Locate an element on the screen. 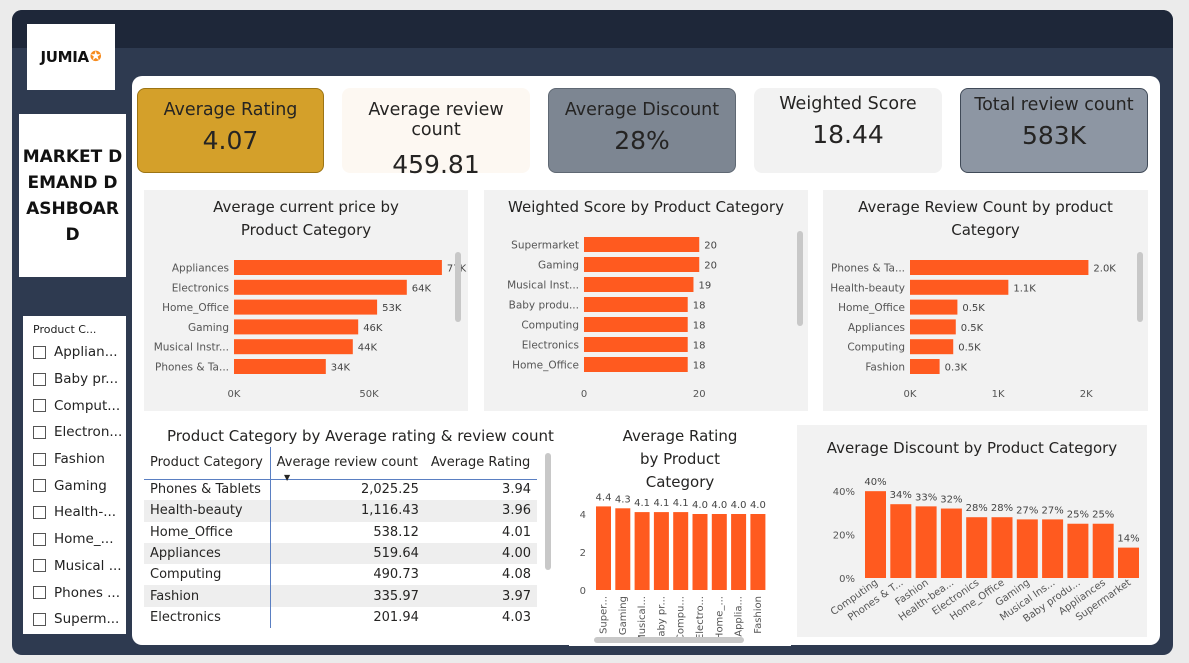 The height and width of the screenshot is (663, 1189). sort-desc-icon: ▼ is located at coordinates (287, 477).